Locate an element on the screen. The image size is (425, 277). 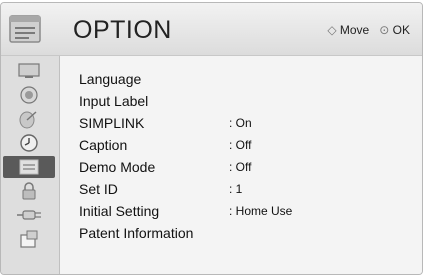
menu-item-simplink: SIMPLINK : On is located at coordinates (249, 125).